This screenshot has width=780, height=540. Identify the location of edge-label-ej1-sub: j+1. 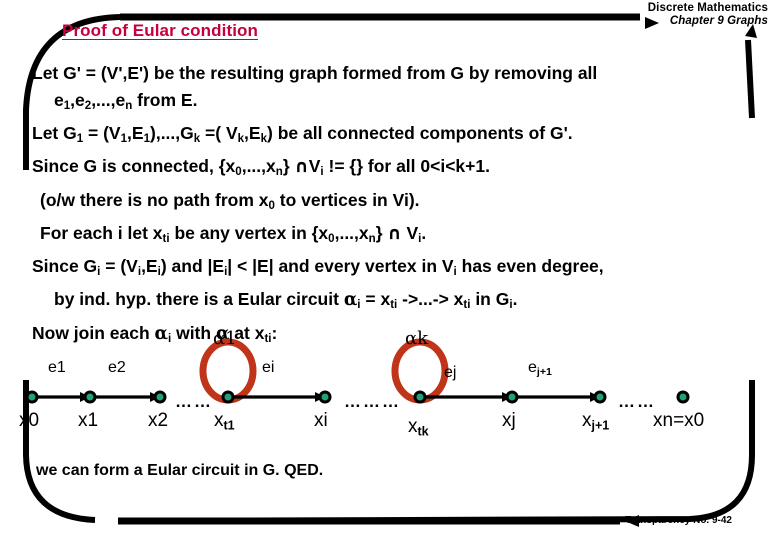
(544, 371).